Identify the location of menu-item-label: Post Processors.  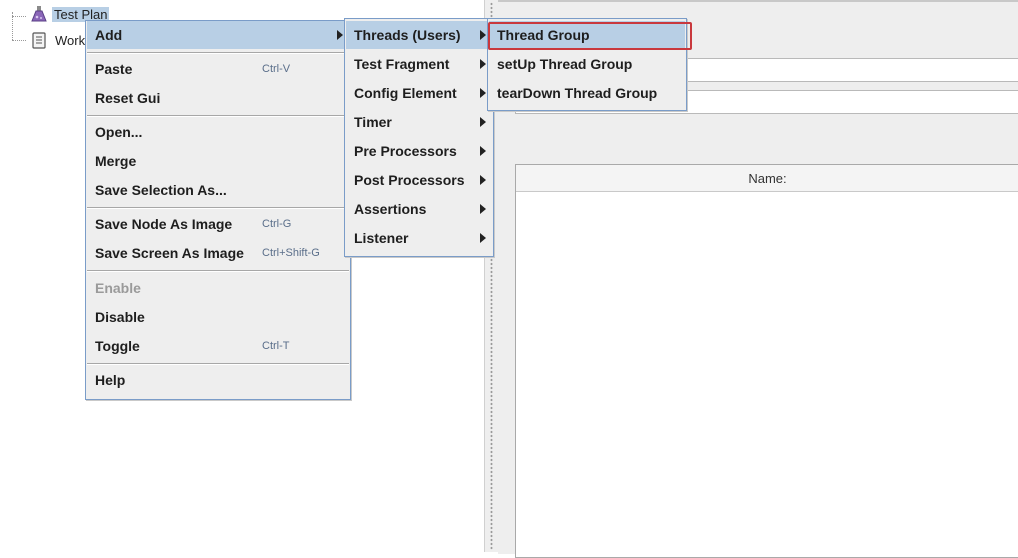
(409, 180).